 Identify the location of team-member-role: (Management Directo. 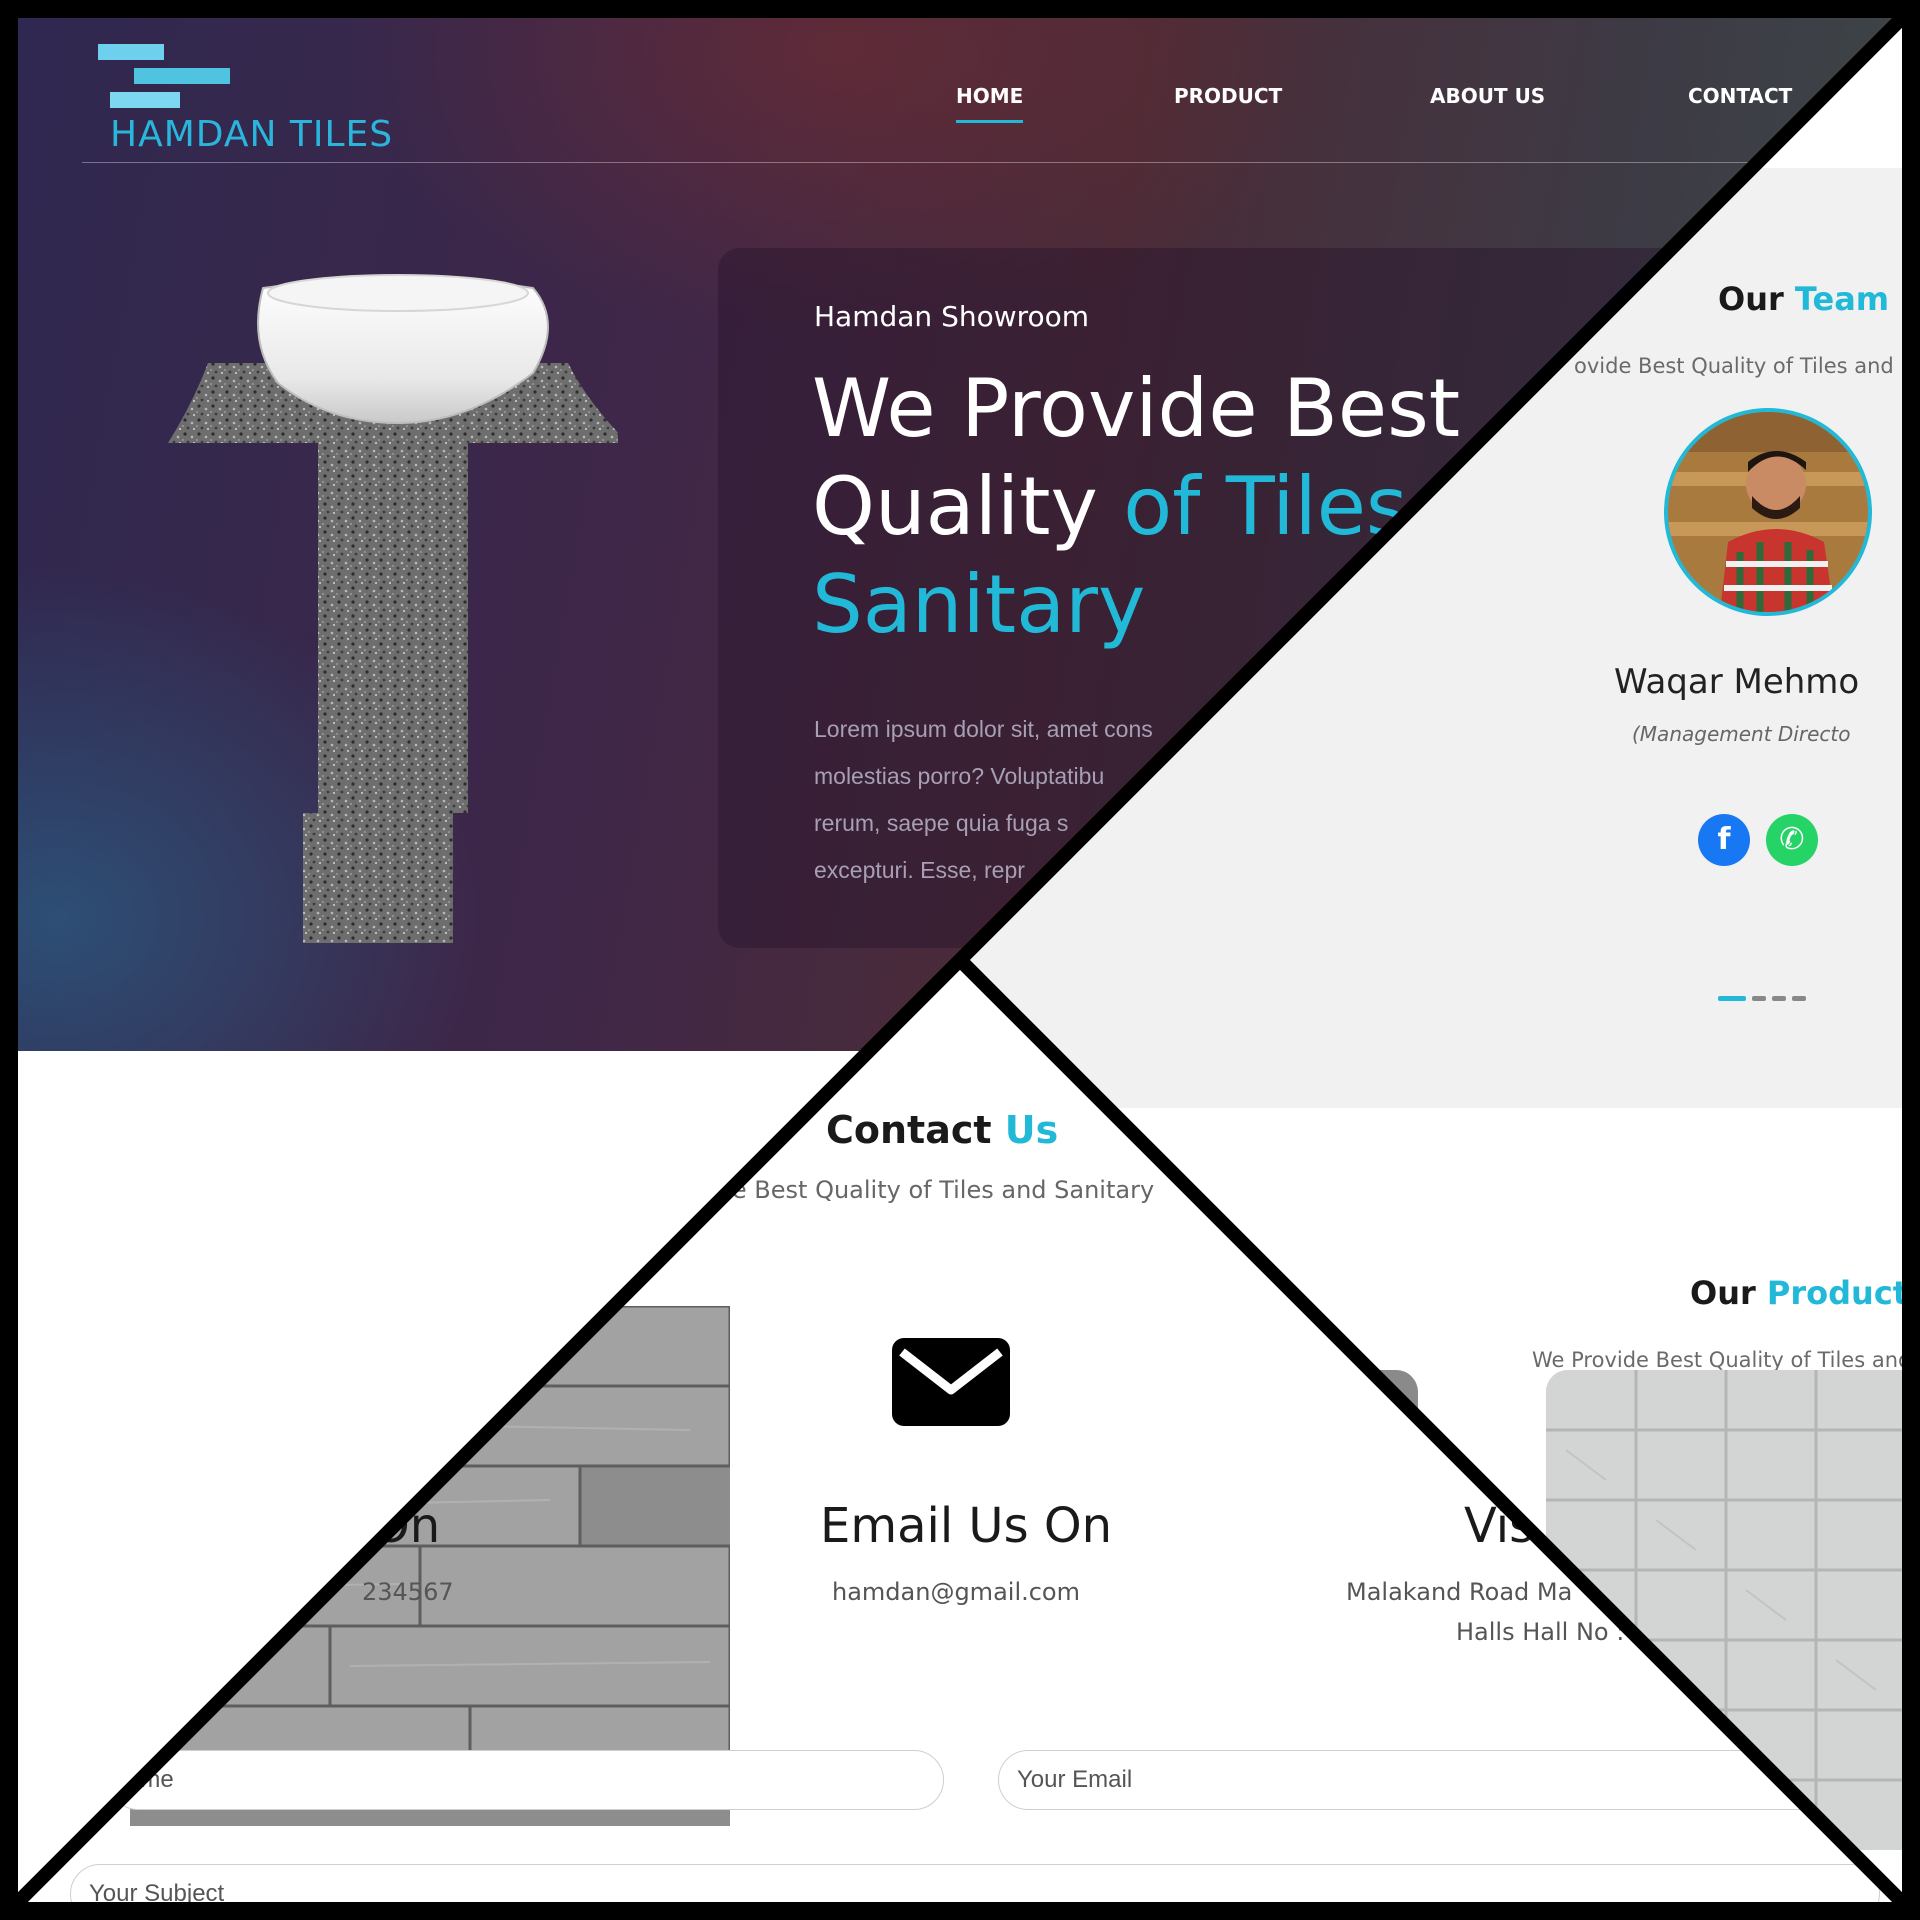
(1741, 734).